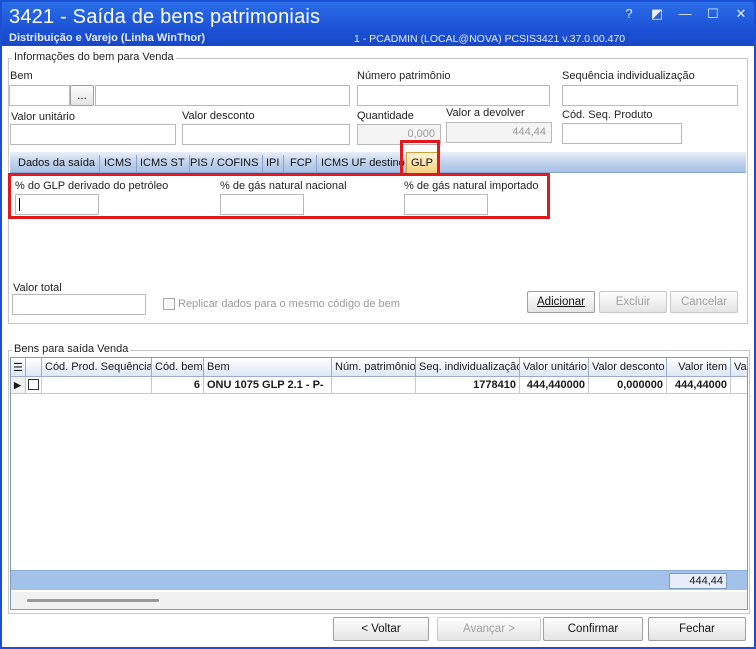 The height and width of the screenshot is (649, 756). I want to click on confirmar-button: Confirmar, so click(593, 629).